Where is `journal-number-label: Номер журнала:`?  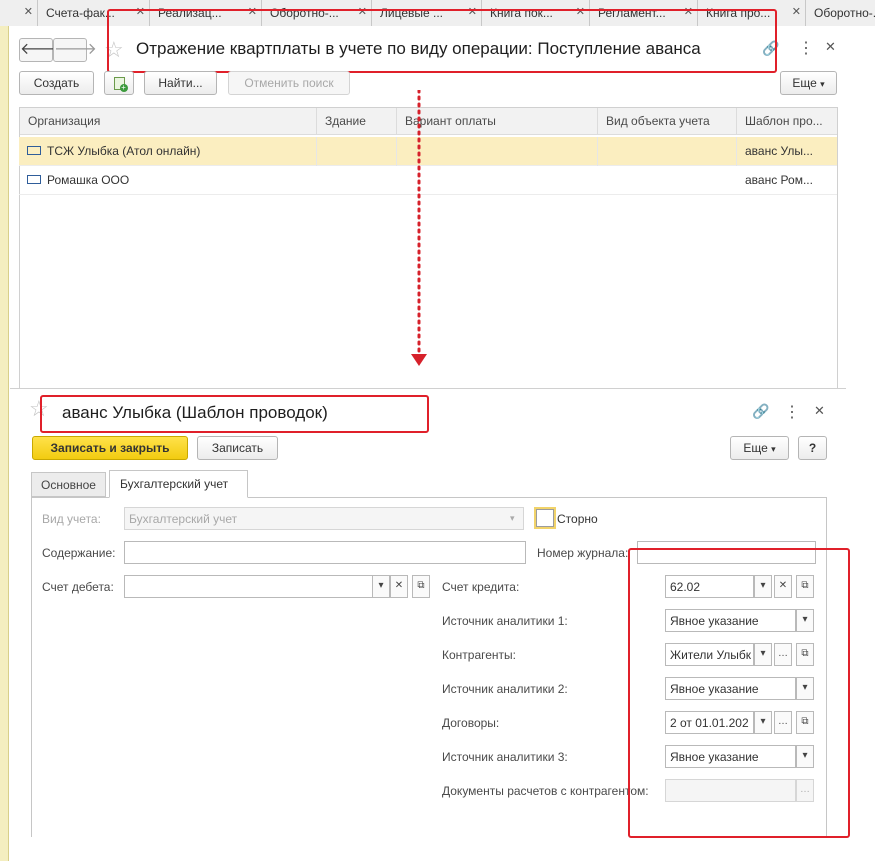 journal-number-label: Номер журнала: is located at coordinates (583, 553).